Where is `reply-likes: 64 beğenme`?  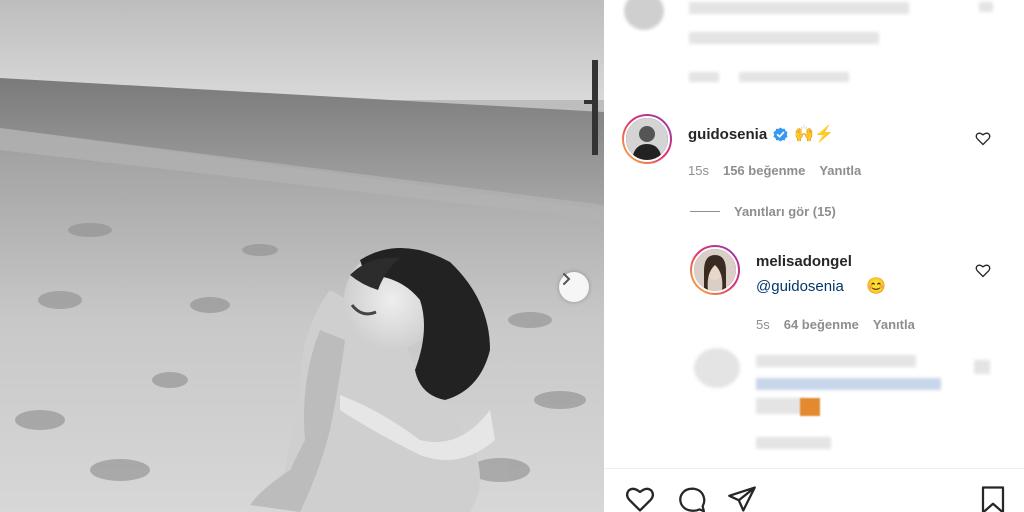 reply-likes: 64 beğenme is located at coordinates (821, 324).